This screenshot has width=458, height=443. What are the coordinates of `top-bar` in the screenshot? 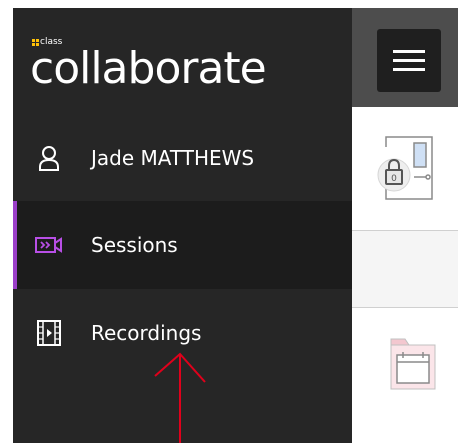 It's located at (405, 57).